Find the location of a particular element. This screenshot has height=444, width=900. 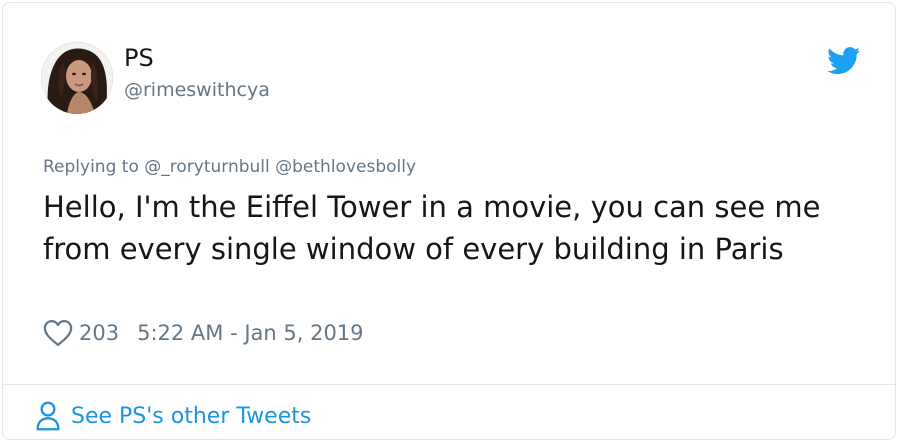

display-name: PS is located at coordinates (139, 58).